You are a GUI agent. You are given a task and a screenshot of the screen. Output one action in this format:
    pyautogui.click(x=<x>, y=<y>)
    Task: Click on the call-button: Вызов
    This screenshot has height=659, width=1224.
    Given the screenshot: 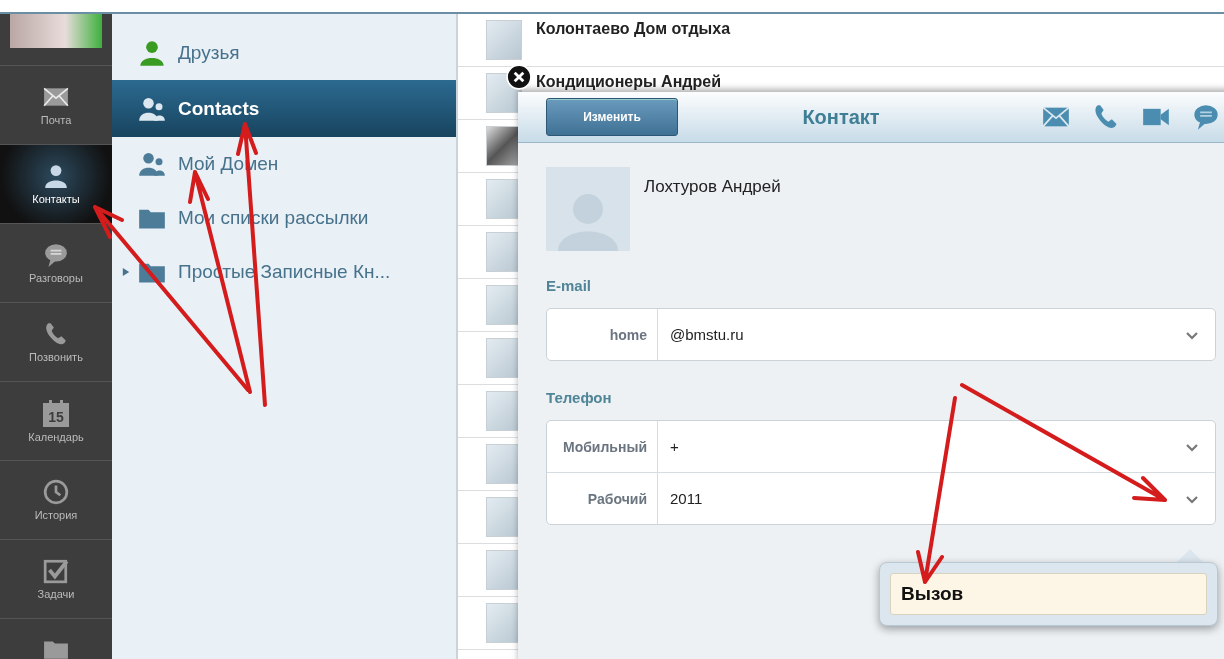 What is the action you would take?
    pyautogui.click(x=1048, y=594)
    